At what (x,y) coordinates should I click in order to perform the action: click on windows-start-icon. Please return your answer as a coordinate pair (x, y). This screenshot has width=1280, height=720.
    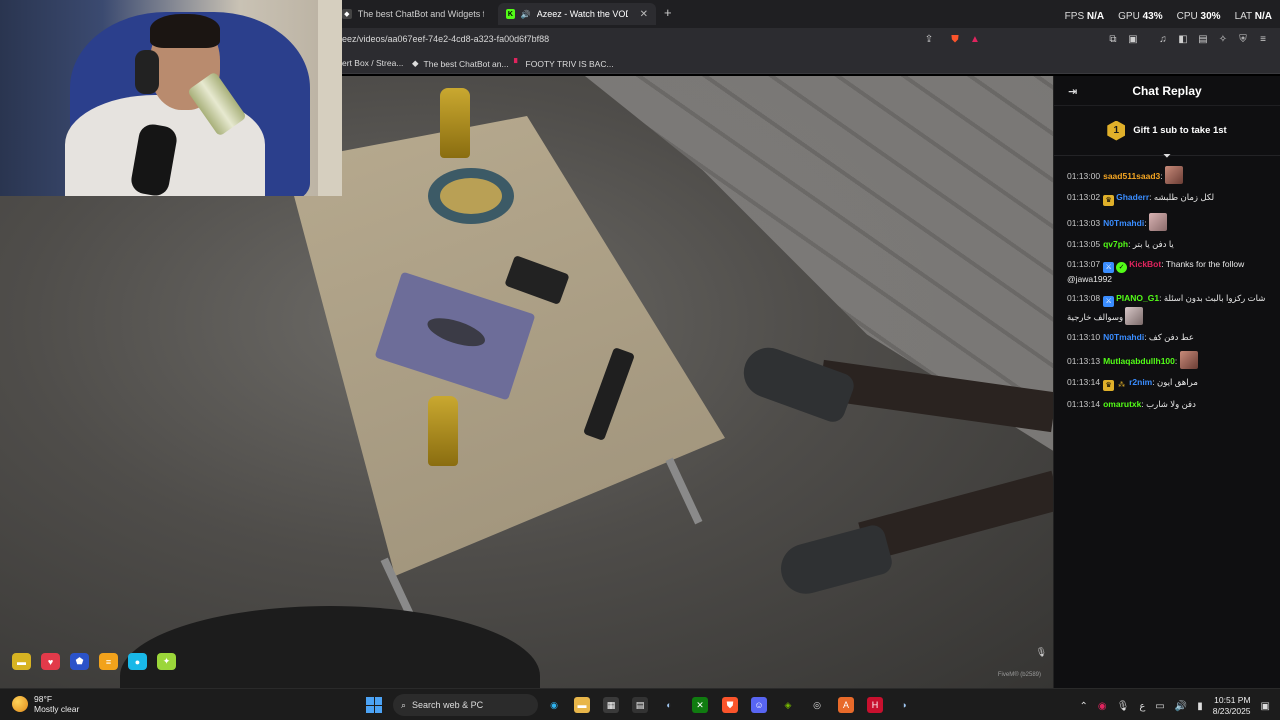
    Looking at the image, I should click on (374, 705).